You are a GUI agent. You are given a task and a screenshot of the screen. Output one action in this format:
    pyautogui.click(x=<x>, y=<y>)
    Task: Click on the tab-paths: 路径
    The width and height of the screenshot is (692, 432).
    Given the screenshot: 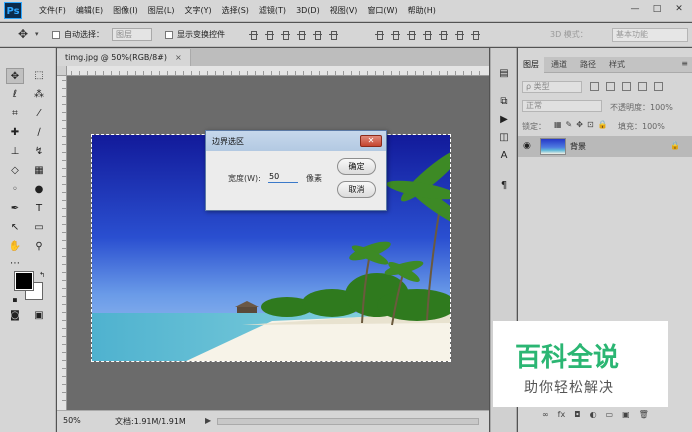 What is the action you would take?
    pyautogui.click(x=588, y=65)
    